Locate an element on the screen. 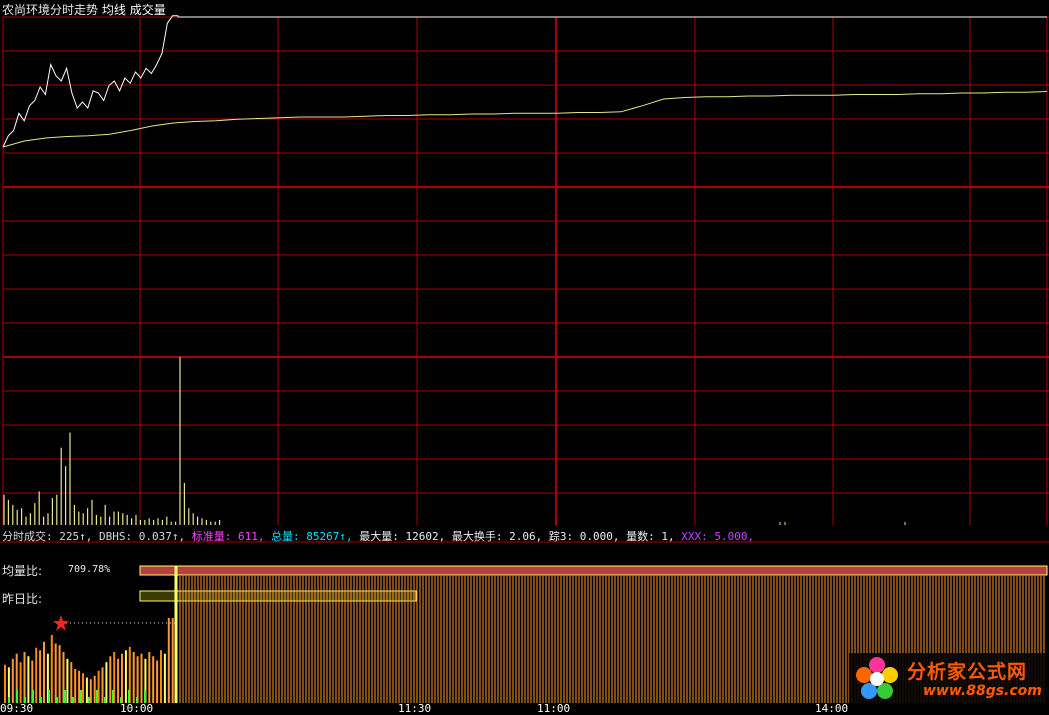 Image resolution: width=1049 pixels, height=715 pixels. chart-title: 农尚环境分时走势 均线 成交量 is located at coordinates (84, 9).